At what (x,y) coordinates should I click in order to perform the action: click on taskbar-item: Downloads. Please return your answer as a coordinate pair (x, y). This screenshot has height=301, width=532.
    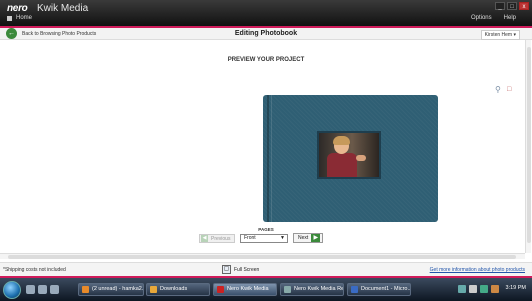
    Looking at the image, I should click on (178, 289).